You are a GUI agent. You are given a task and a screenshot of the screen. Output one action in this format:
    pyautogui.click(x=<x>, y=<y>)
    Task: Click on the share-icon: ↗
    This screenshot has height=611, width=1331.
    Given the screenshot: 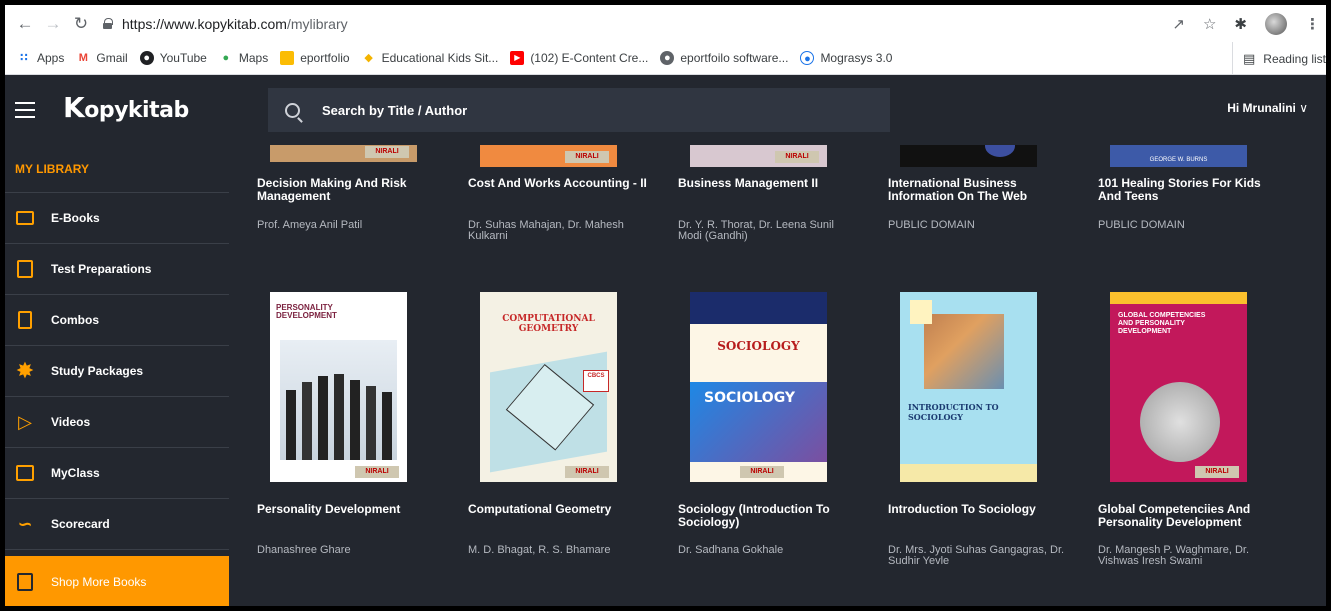 What is the action you would take?
    pyautogui.click(x=1178, y=24)
    